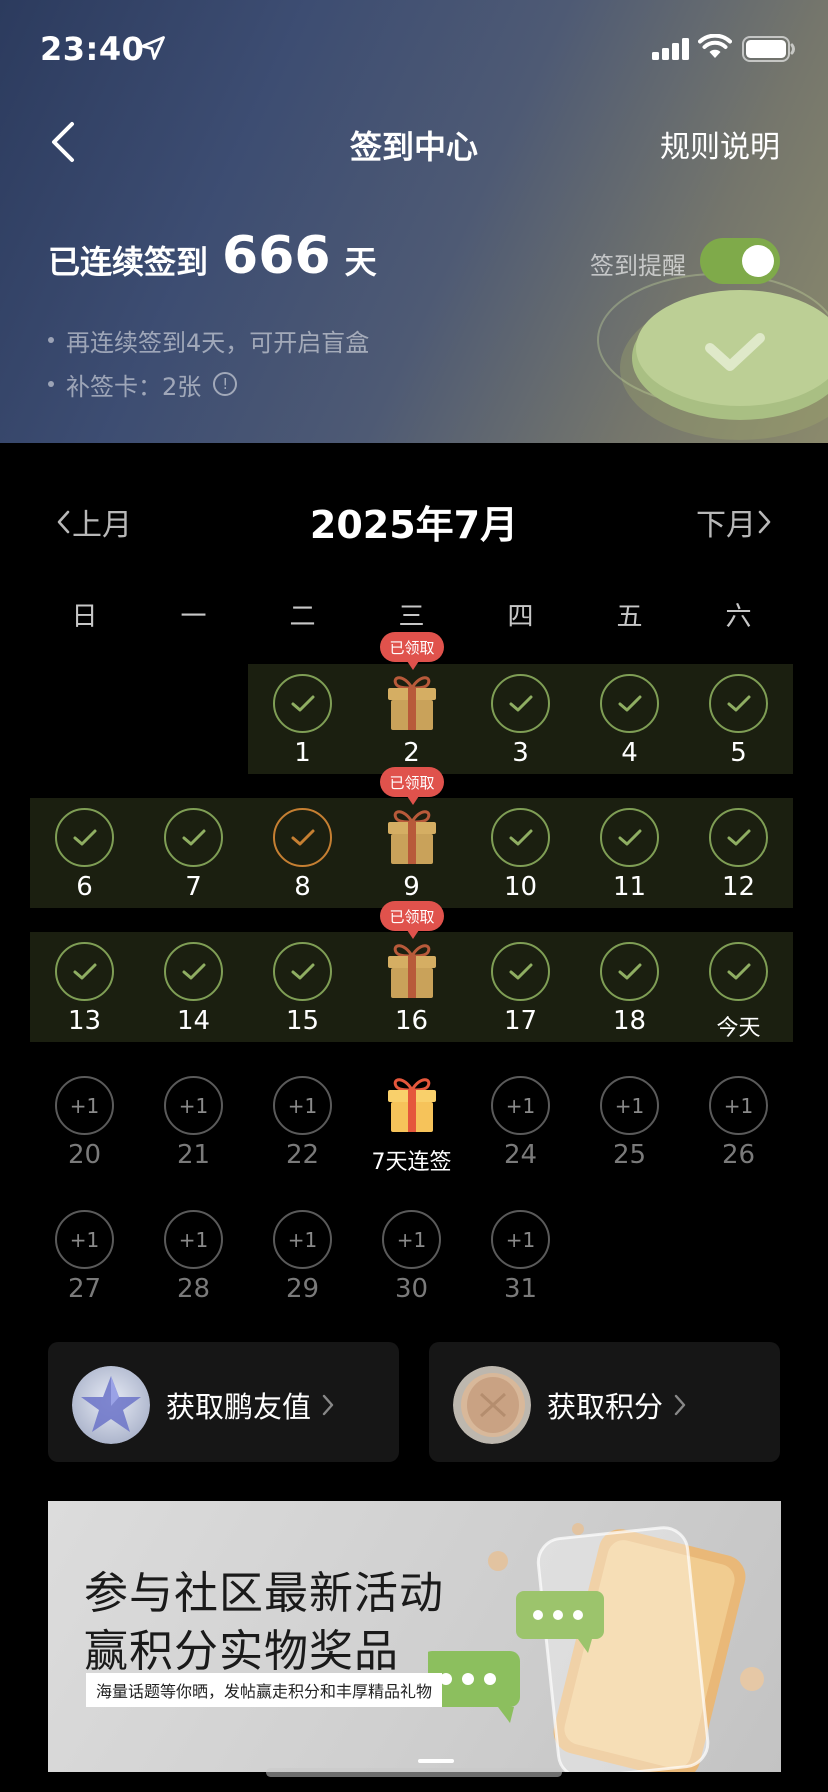  I want to click on calendar-day: +1 25, so click(629, 1121).